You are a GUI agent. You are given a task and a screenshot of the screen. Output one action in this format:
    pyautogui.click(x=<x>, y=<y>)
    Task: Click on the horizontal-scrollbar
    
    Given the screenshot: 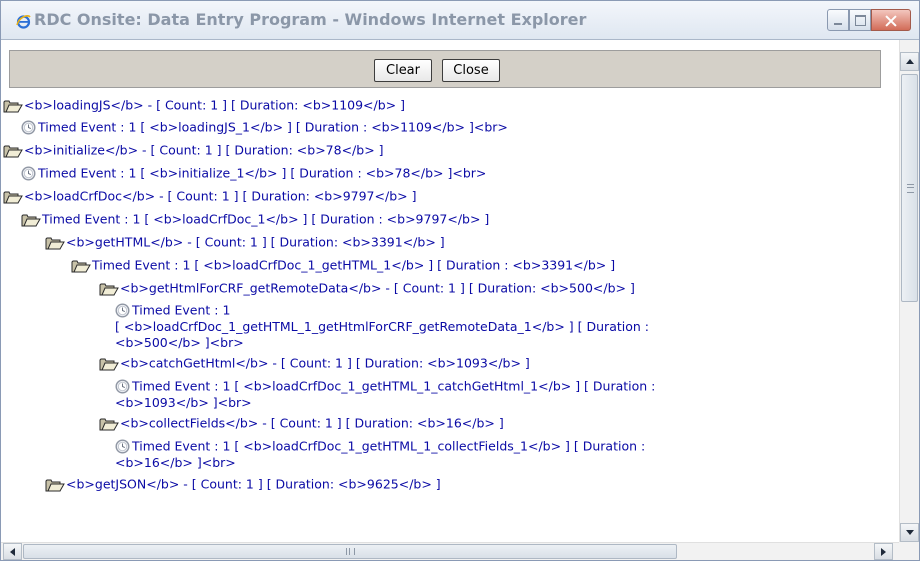 What is the action you would take?
    pyautogui.click(x=450, y=551)
    